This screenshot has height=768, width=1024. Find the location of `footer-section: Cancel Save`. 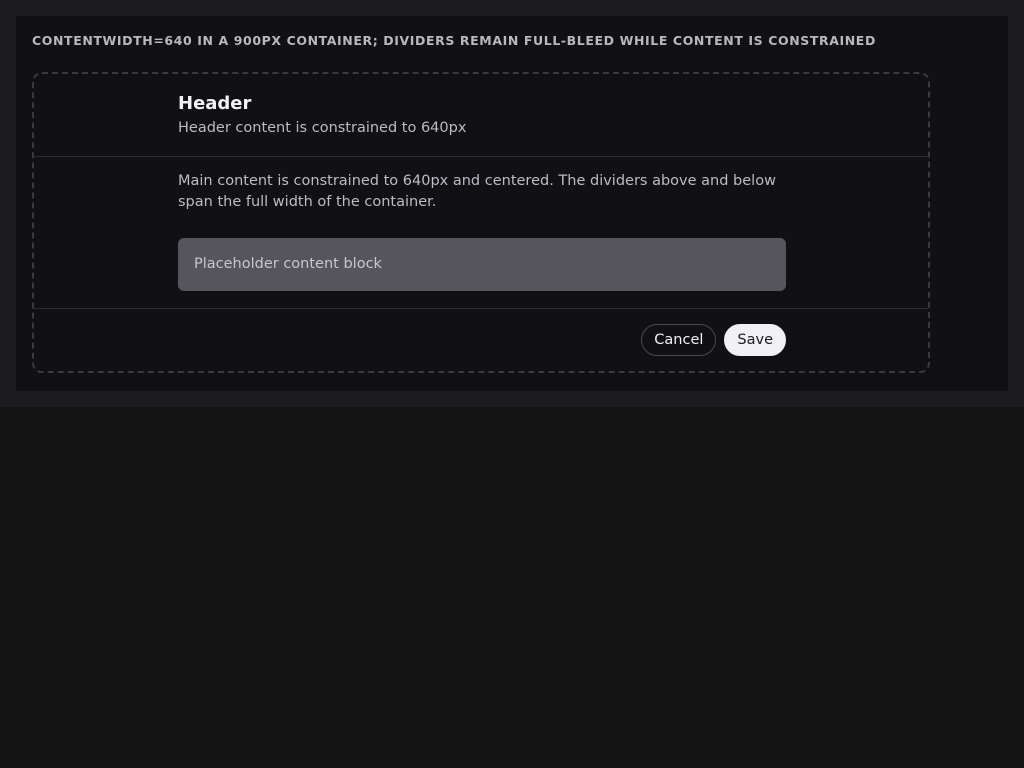

footer-section: Cancel Save is located at coordinates (481, 341).